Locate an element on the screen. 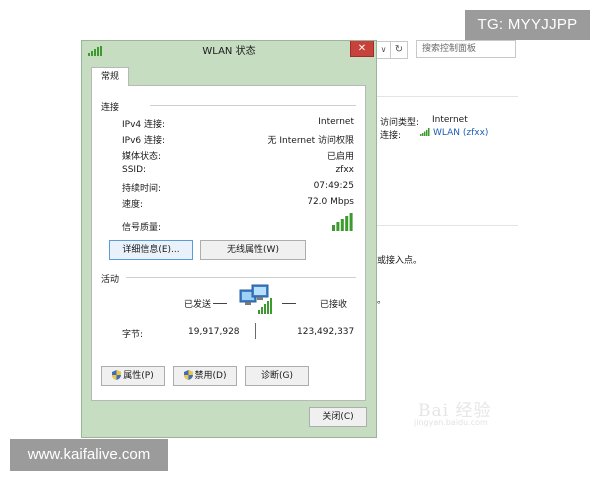 The width and height of the screenshot is (600, 480). duration-label: 持续时间: is located at coordinates (142, 189).